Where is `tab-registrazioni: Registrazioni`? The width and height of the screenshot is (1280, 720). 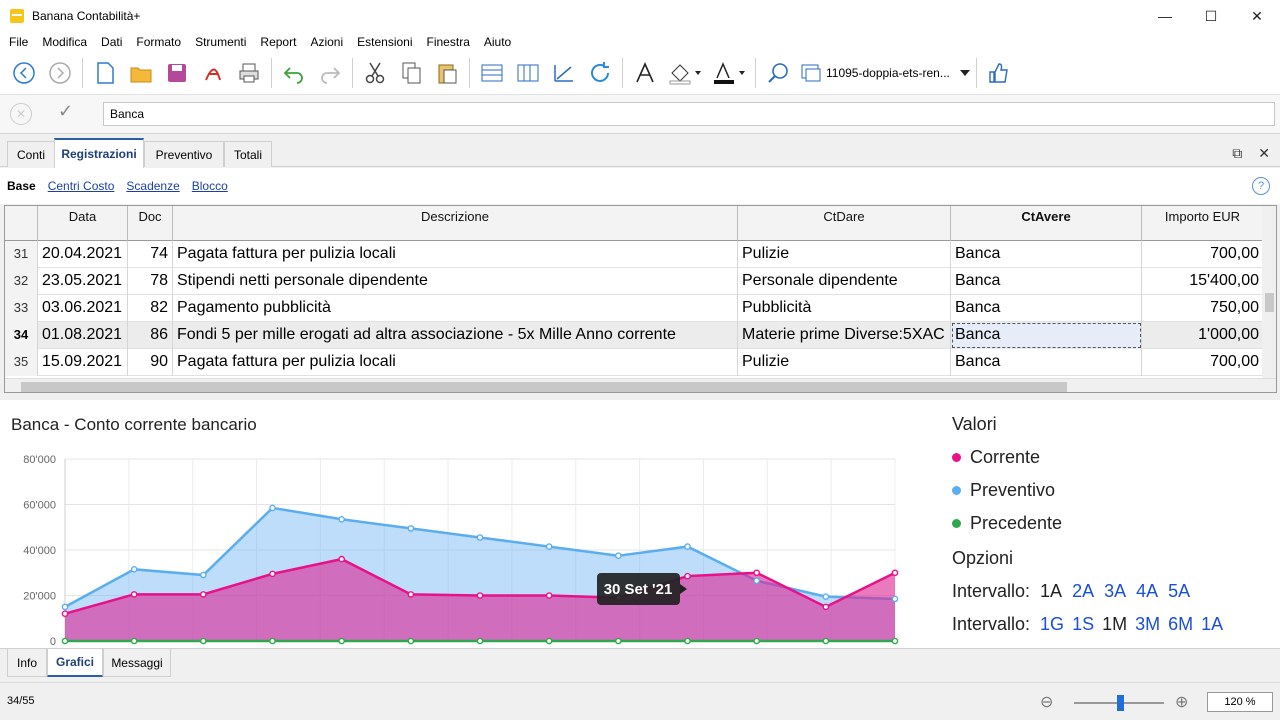 tab-registrazioni: Registrazioni is located at coordinates (99, 153).